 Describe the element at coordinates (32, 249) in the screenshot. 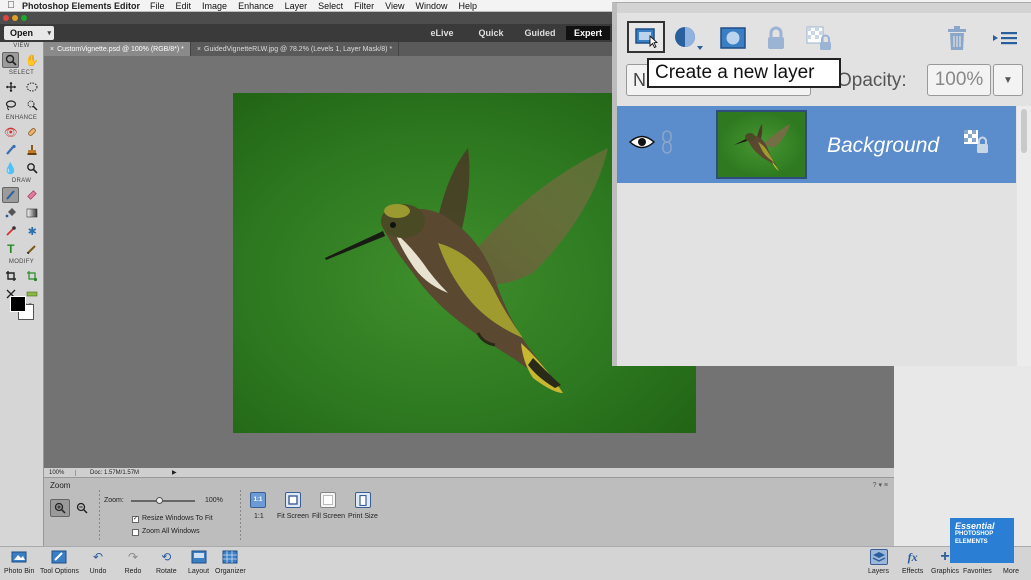

I see `pencil-icon` at that location.